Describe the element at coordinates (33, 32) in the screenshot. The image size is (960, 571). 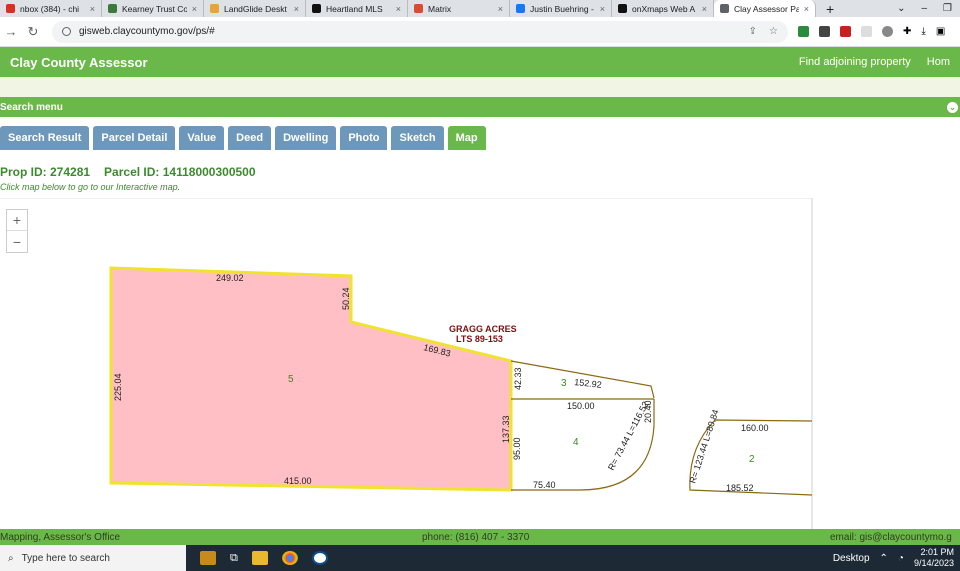
I see `reload-button: ↻` at that location.